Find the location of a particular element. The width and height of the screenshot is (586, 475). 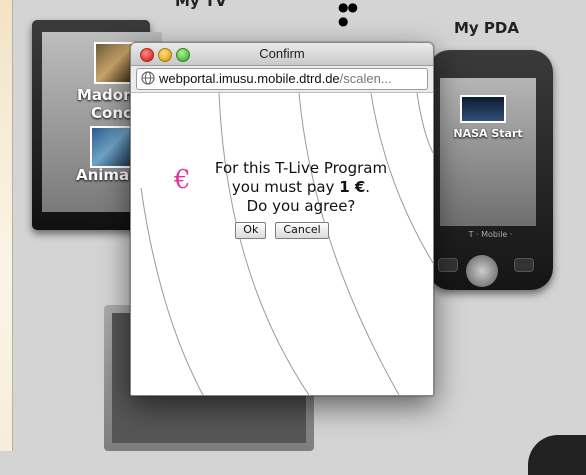

cancel-button: Cancel is located at coordinates (302, 230).